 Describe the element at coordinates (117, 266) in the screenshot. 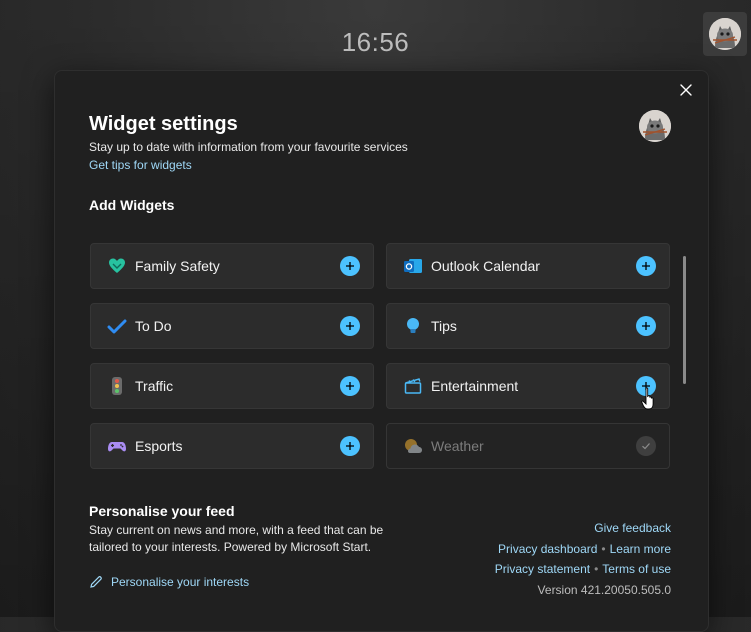

I see `family-safety-icon` at that location.